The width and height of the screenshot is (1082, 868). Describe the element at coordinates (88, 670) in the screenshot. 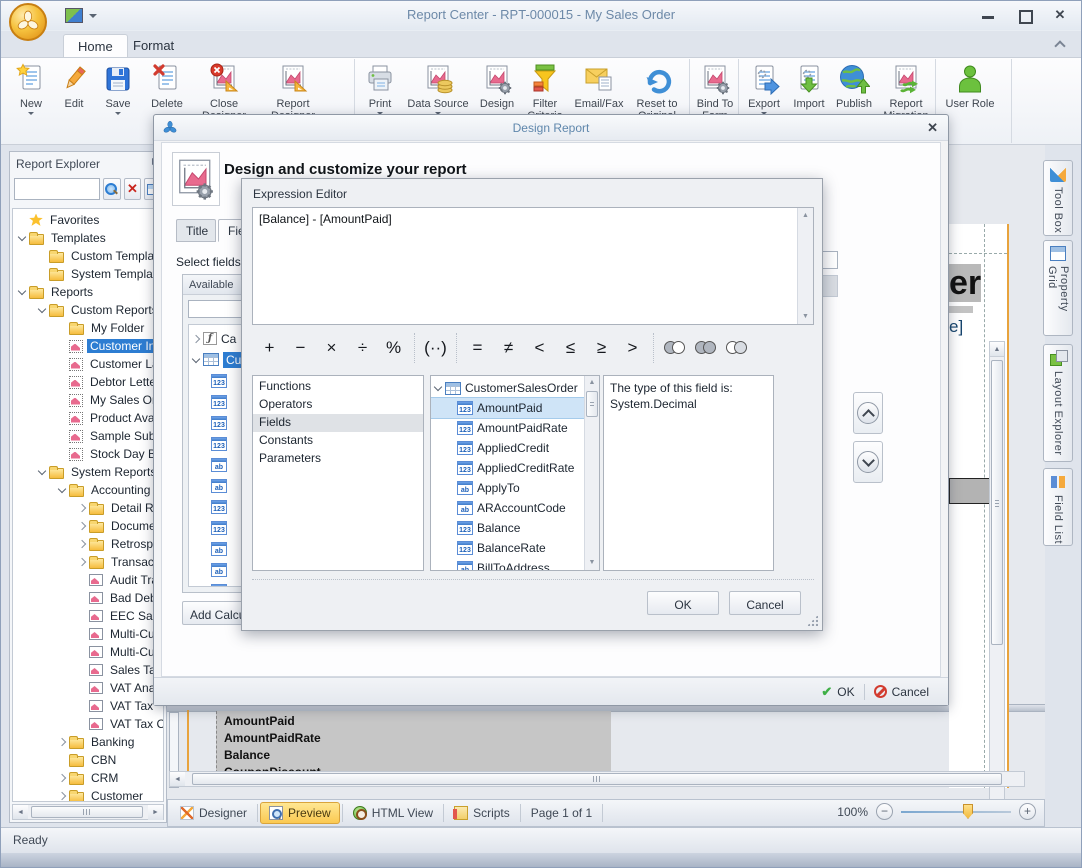

I see `tree-item-sales-ta: Sales Ta` at that location.